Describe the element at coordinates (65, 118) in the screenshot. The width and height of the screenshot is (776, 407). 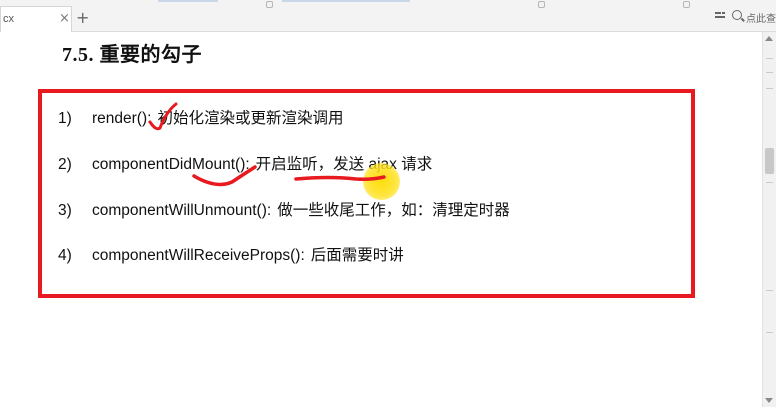
I see `item-number: 1)` at that location.